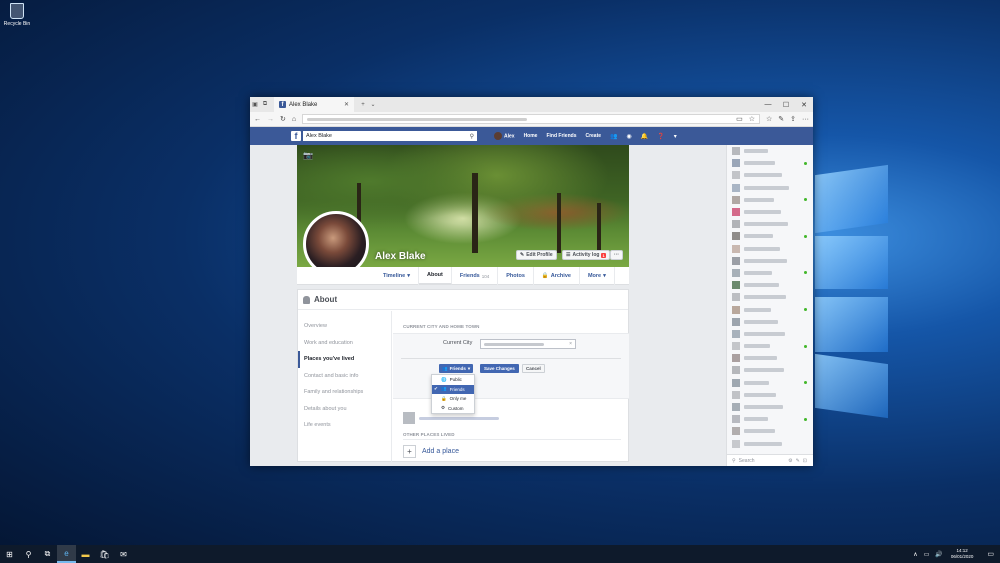  Describe the element at coordinates (17, 15) in the screenshot. I see `recycle-bin: Recycle Bin` at that location.